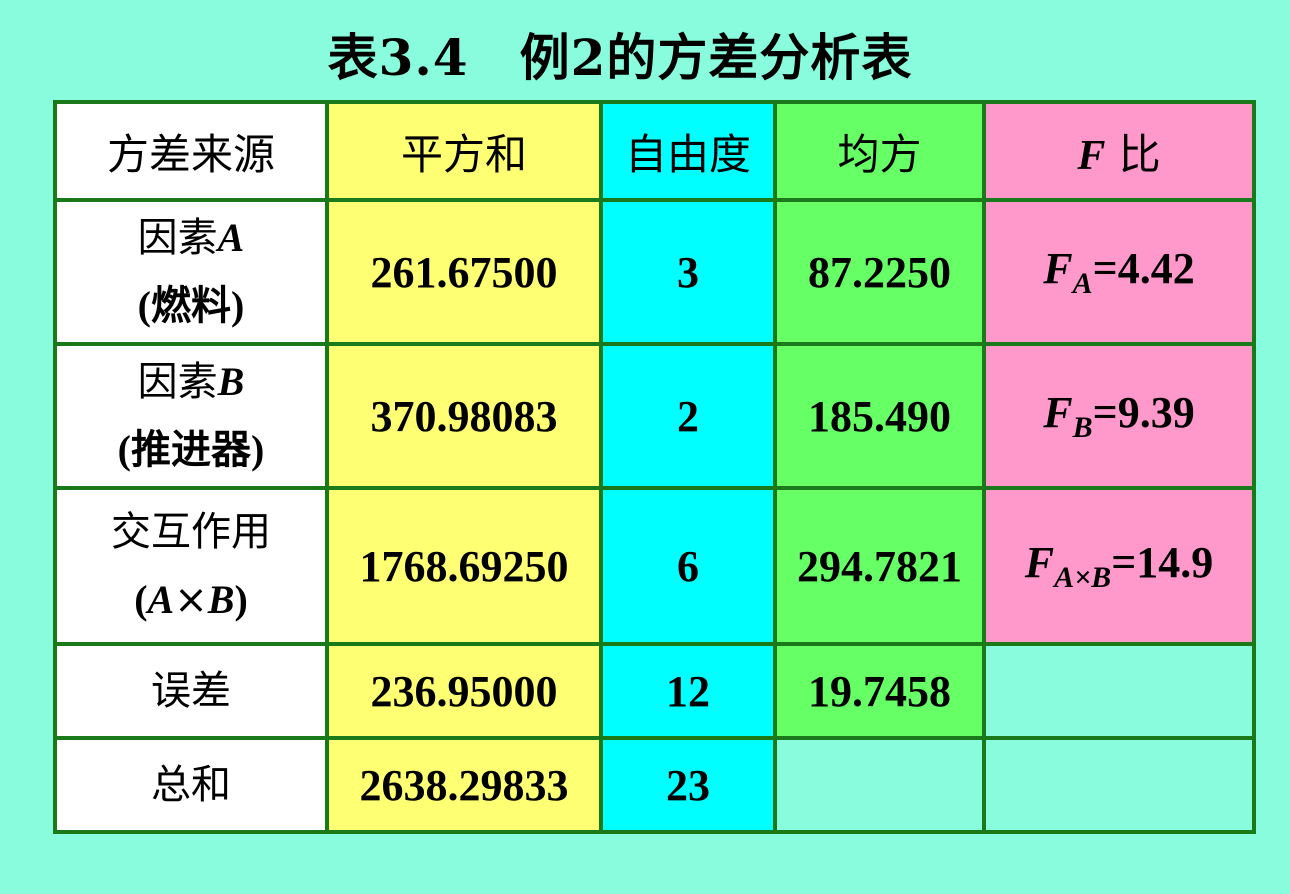 Image resolution: width=1290 pixels, height=894 pixels. I want to click on cell-df: 12, so click(688, 691).